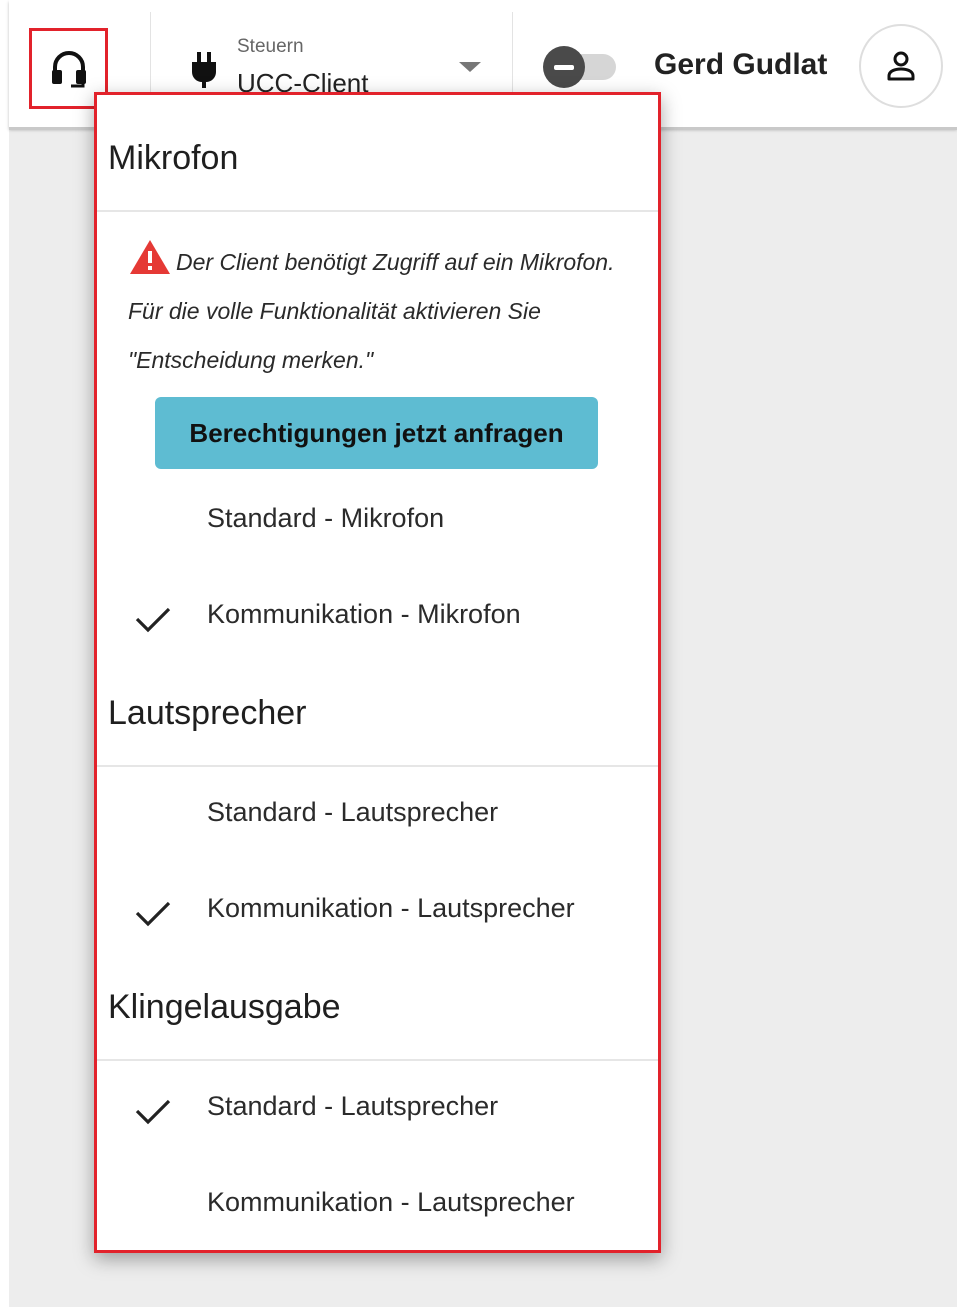 The image size is (957, 1307). I want to click on plug-icon, so click(204, 70).